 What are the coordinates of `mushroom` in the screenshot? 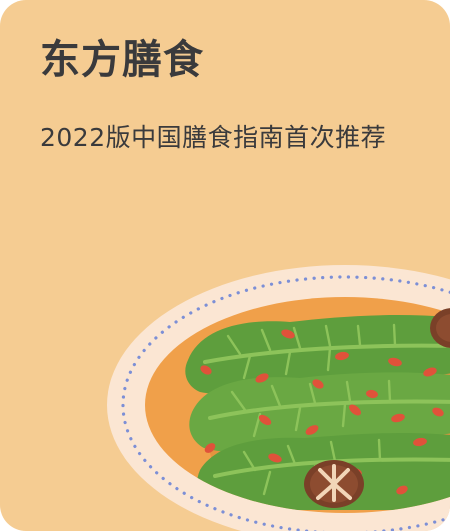 It's located at (334, 484).